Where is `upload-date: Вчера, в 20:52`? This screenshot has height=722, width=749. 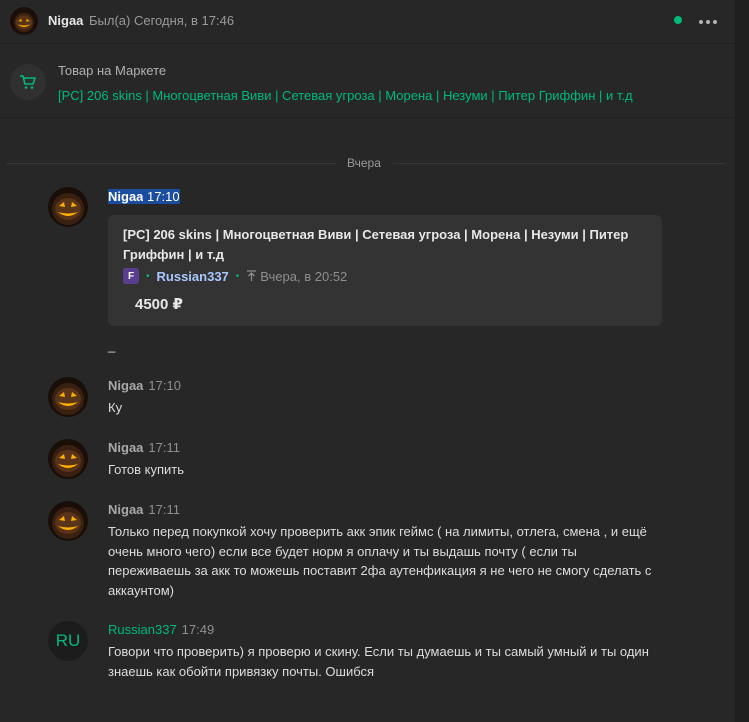 upload-date: Вчера, в 20:52 is located at coordinates (296, 276).